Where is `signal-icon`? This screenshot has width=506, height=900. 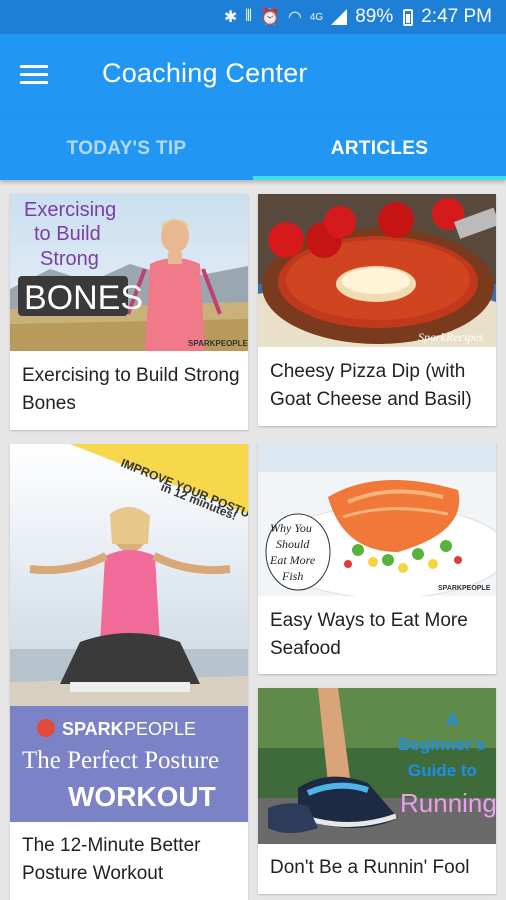 signal-icon is located at coordinates (339, 17).